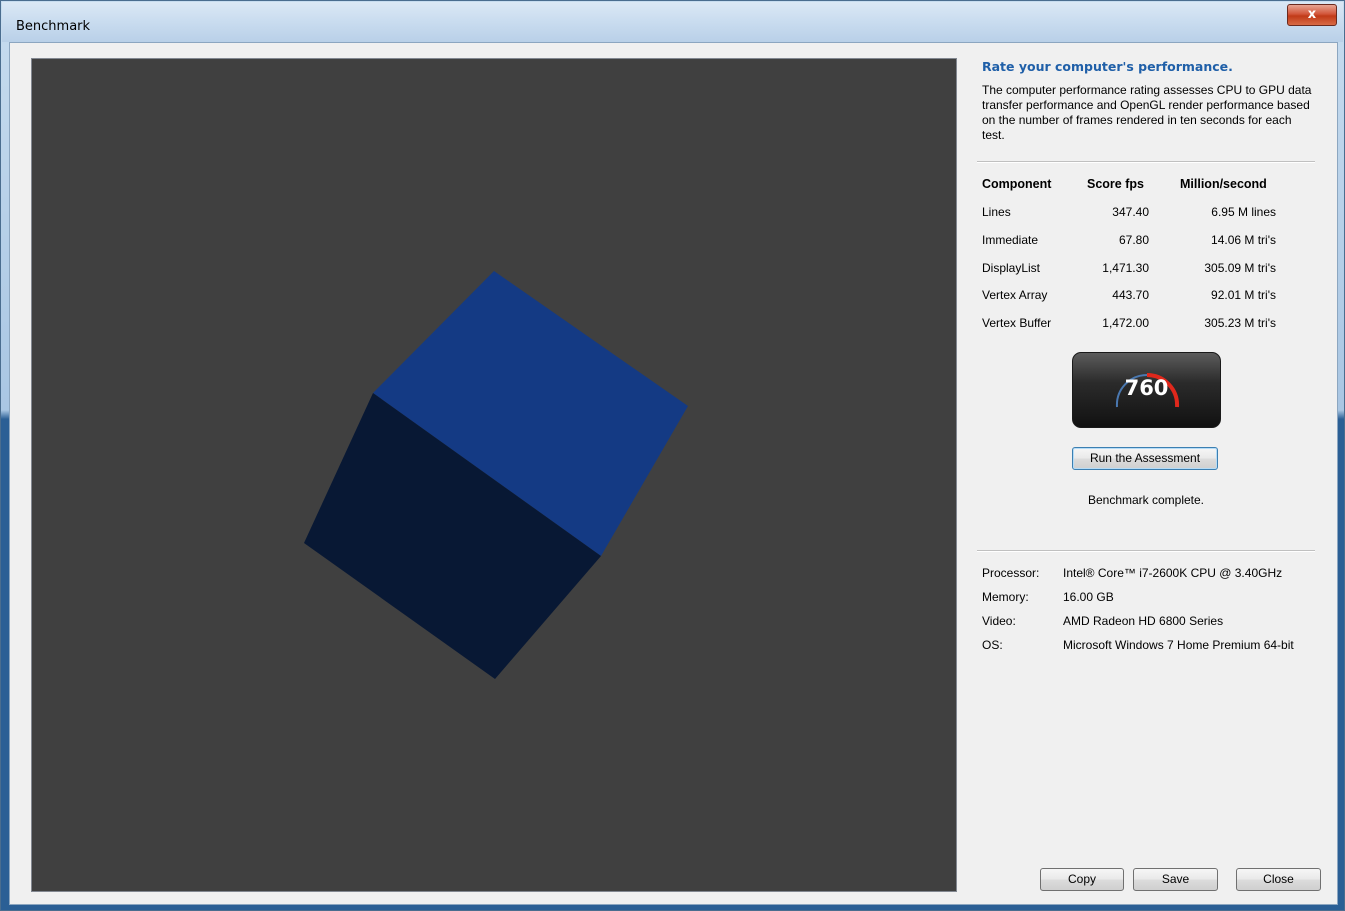 This screenshot has height=911, width=1345. Describe the element at coordinates (1088, 597) in the screenshot. I see `memory-value: 16.00 GB` at that location.